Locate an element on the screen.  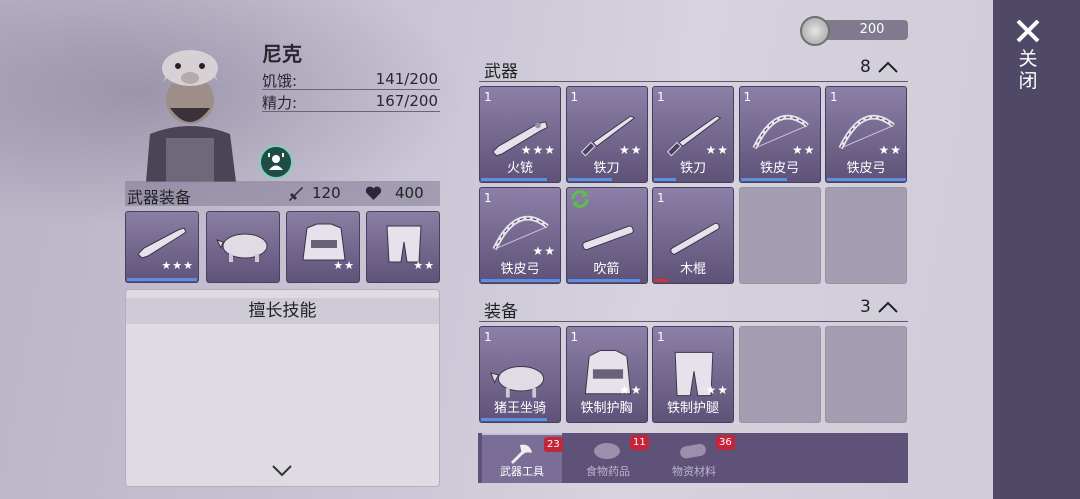
log-icon is located at coordinates (693, 451).